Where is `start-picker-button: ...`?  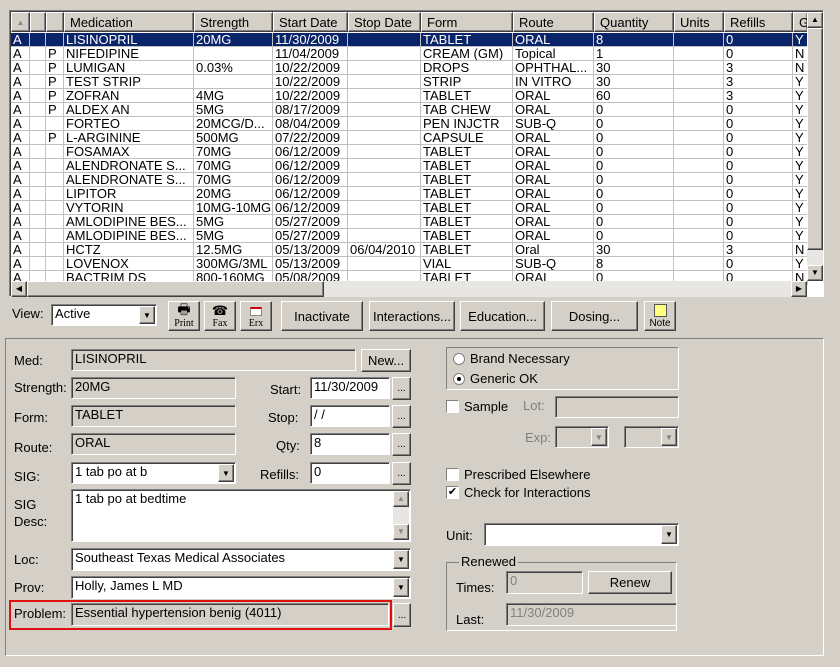
start-picker-button: ... is located at coordinates (401, 388).